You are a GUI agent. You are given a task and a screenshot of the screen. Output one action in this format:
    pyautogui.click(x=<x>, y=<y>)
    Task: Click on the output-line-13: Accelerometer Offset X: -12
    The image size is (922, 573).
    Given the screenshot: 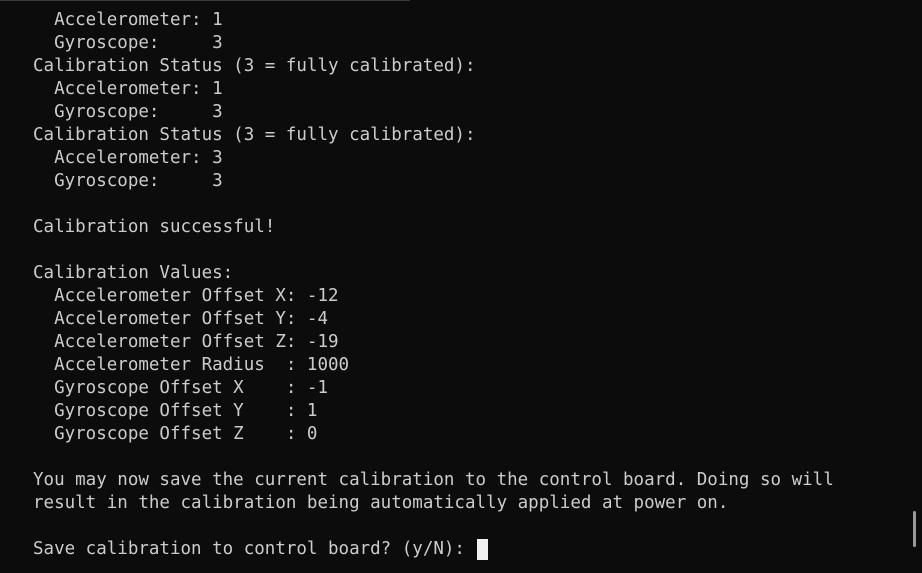 What is the action you would take?
    pyautogui.click(x=186, y=296)
    